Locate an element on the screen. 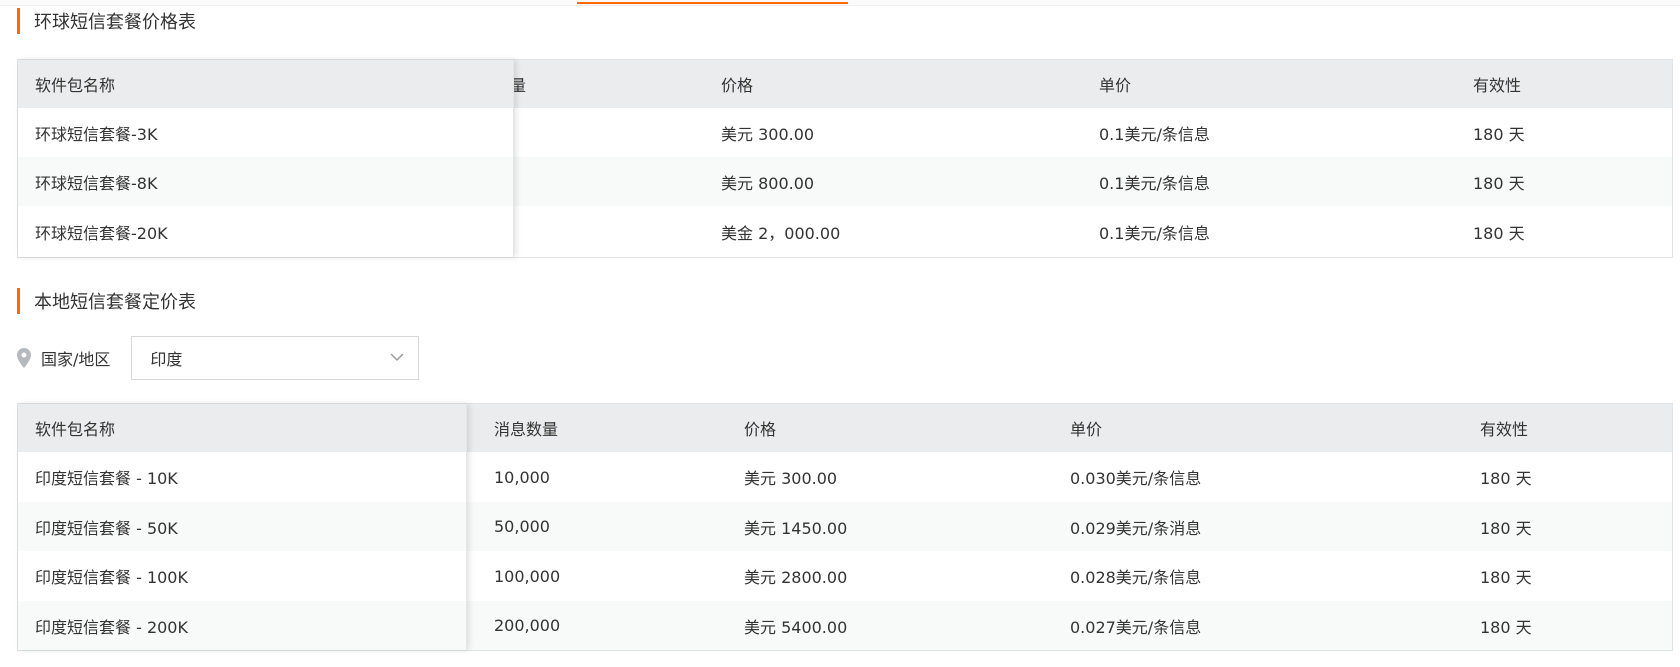 The image size is (1680, 667). global-section-title: 环球短信套餐价格表 is located at coordinates (115, 22).